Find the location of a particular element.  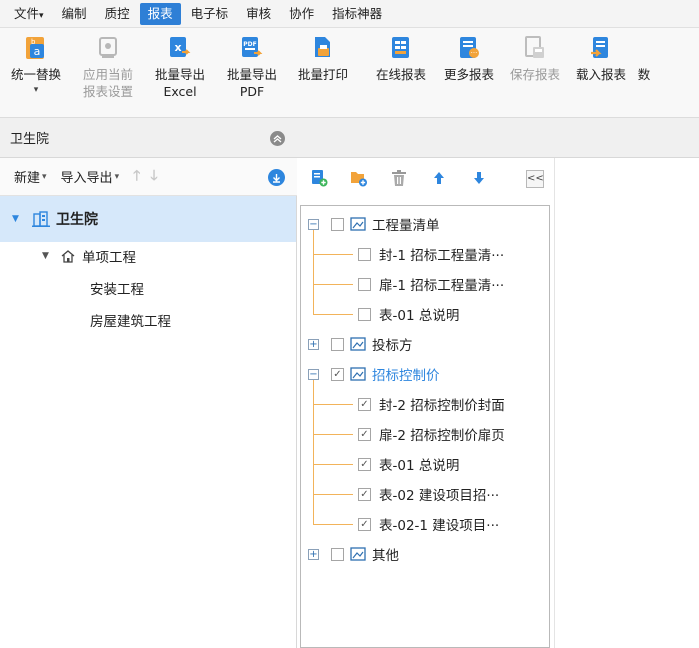

move-up-button is located at coordinates (439, 178).